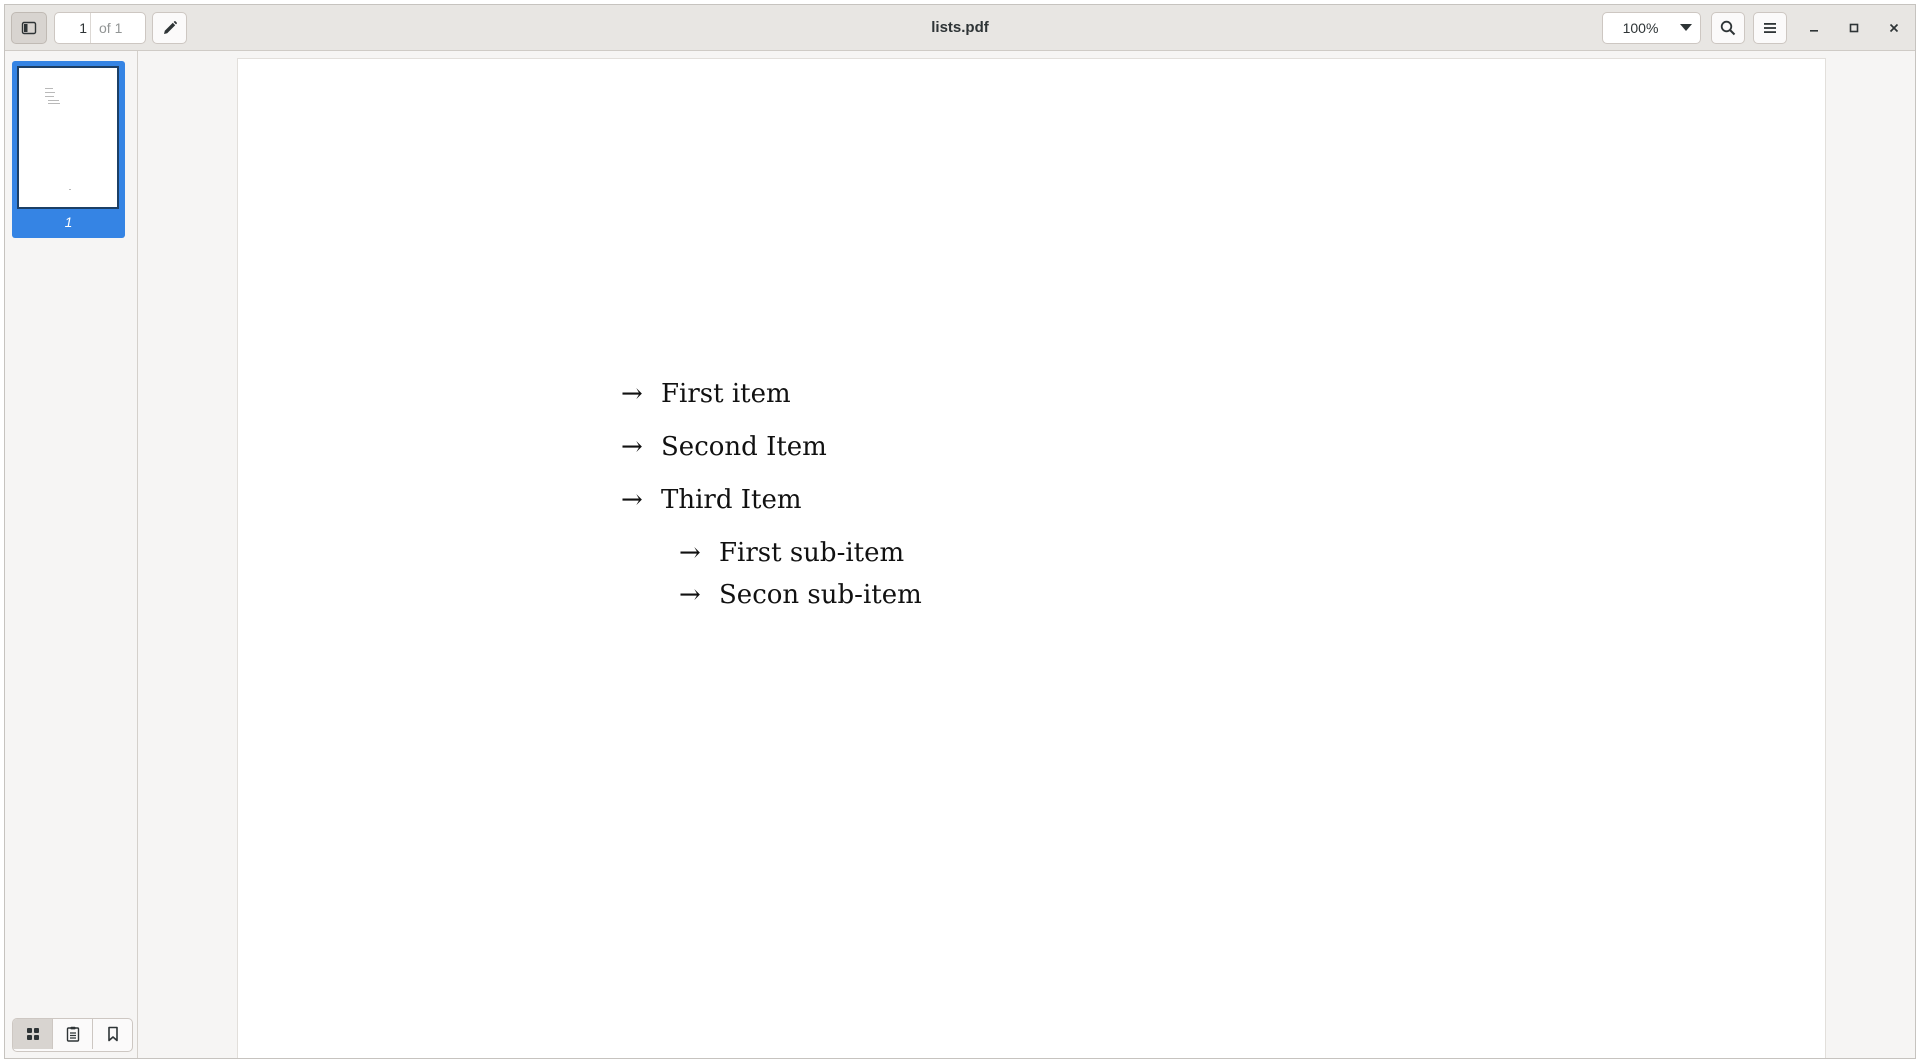 This screenshot has width=1920, height=1061. I want to click on sub-list-item-text: First sub-item, so click(812, 553).